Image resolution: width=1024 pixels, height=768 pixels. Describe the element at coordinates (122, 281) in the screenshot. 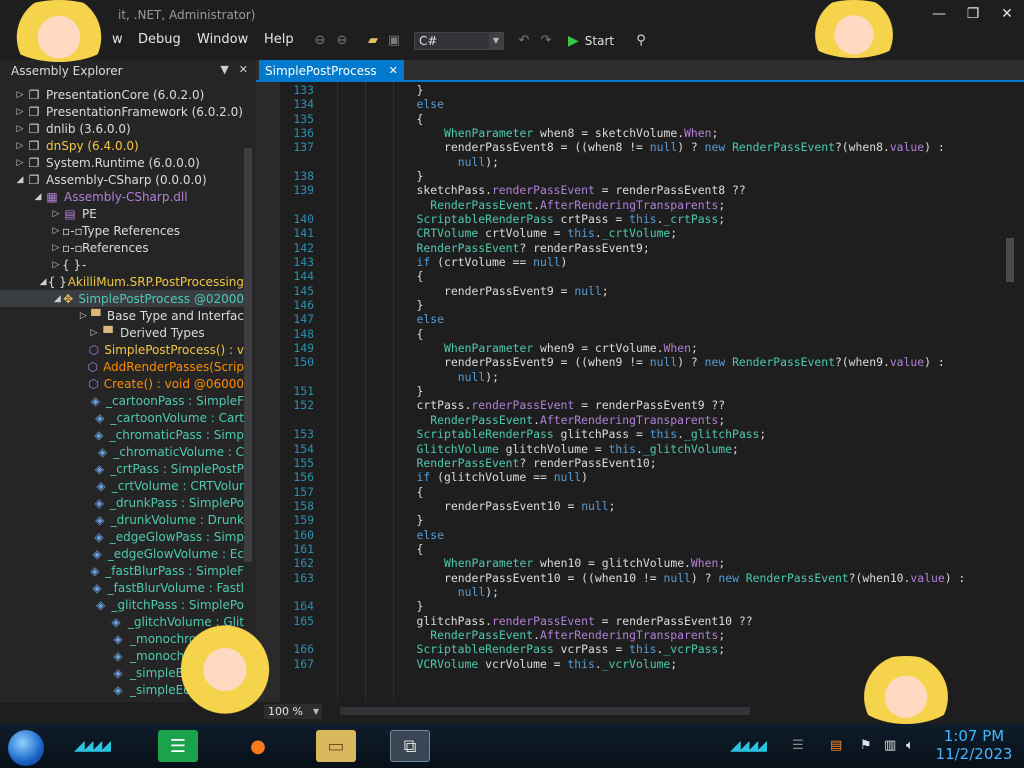

I see `tree-item: ◢{ } AkilliMum.SRP.PostProcessing` at that location.